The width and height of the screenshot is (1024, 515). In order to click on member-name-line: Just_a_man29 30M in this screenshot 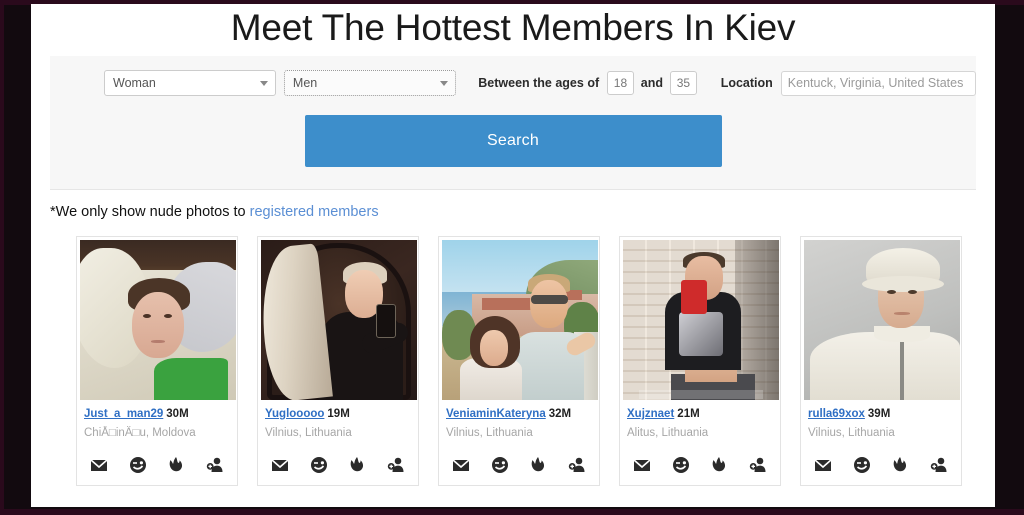, I will do `click(157, 414)`.